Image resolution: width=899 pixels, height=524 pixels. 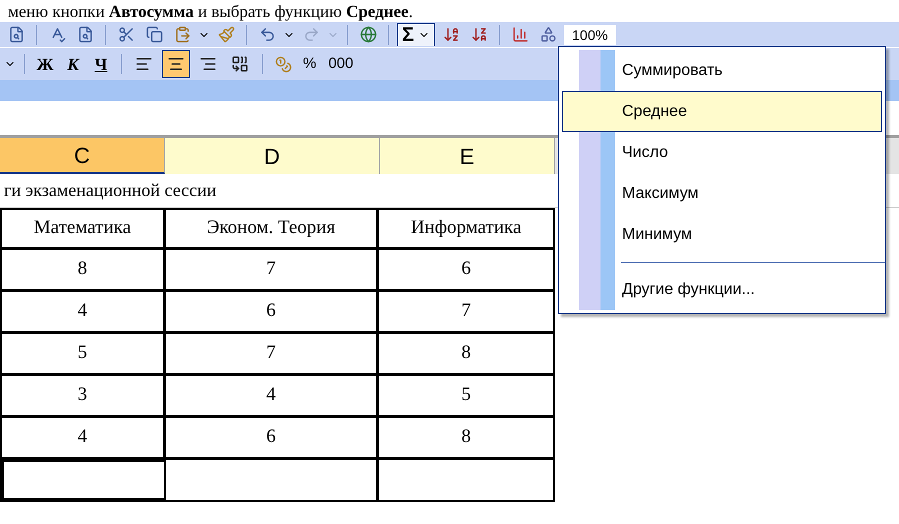 I want to click on table-cell-text: 5, so click(x=466, y=395).